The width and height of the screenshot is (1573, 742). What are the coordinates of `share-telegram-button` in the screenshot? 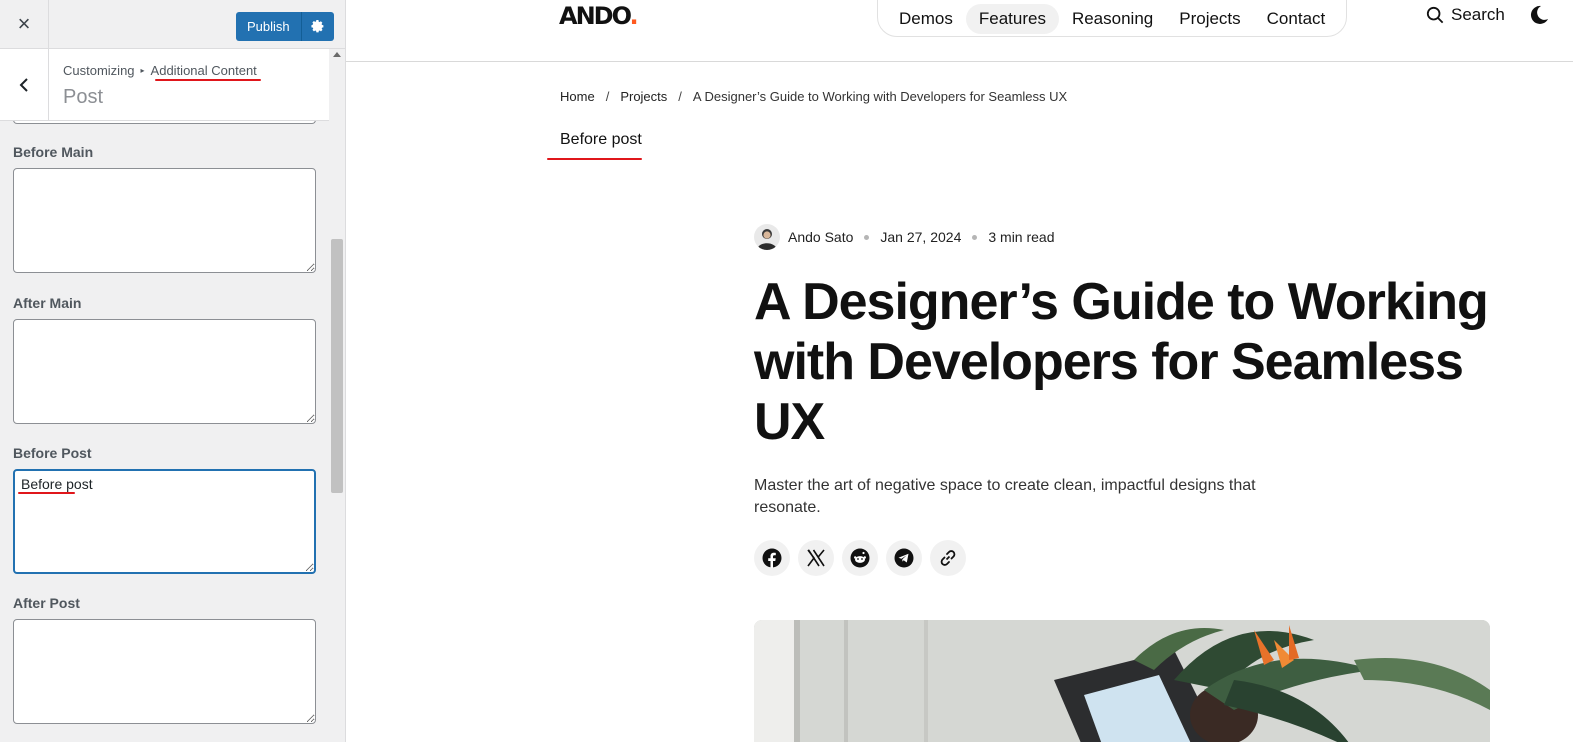 It's located at (904, 558).